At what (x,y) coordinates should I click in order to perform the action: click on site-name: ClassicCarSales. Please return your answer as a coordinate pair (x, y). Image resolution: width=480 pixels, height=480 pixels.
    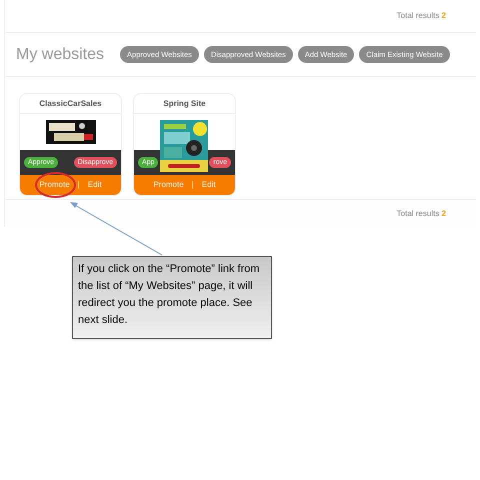
    Looking at the image, I should click on (70, 104).